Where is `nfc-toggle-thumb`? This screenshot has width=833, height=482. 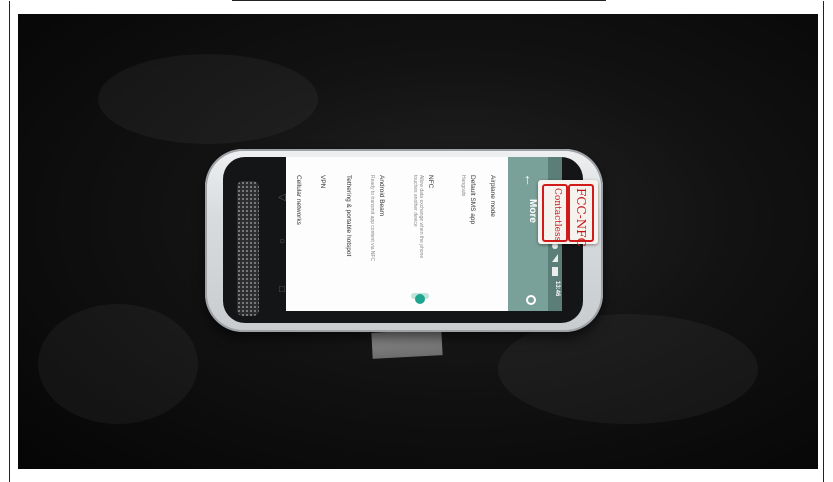
nfc-toggle-thumb is located at coordinates (420, 299).